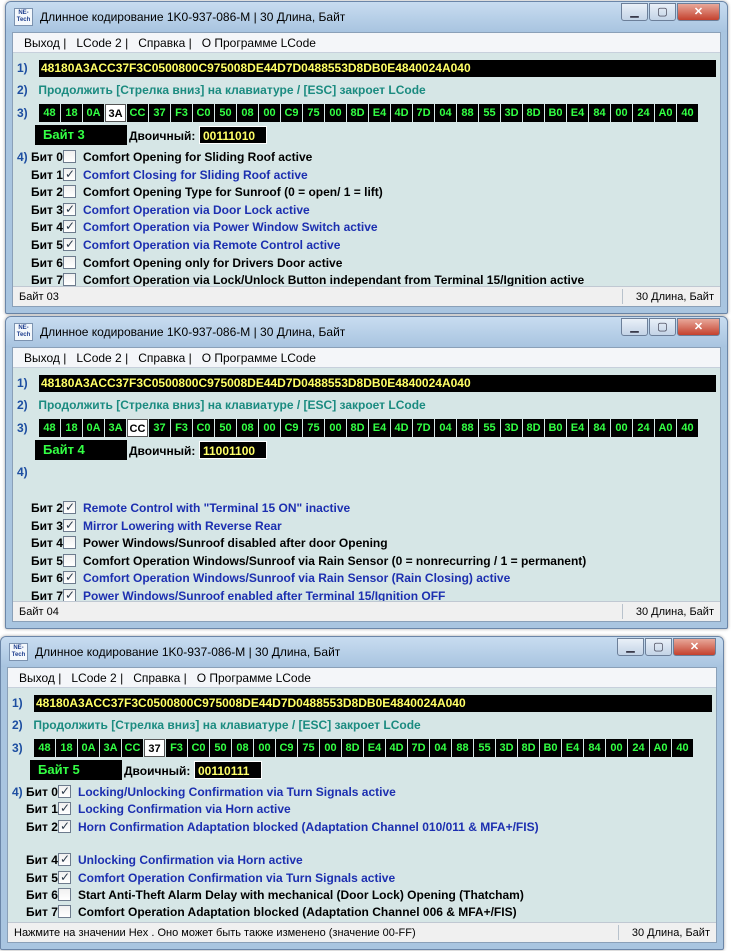 This screenshot has width=731, height=951. I want to click on byte-cell: CC, so click(132, 748).